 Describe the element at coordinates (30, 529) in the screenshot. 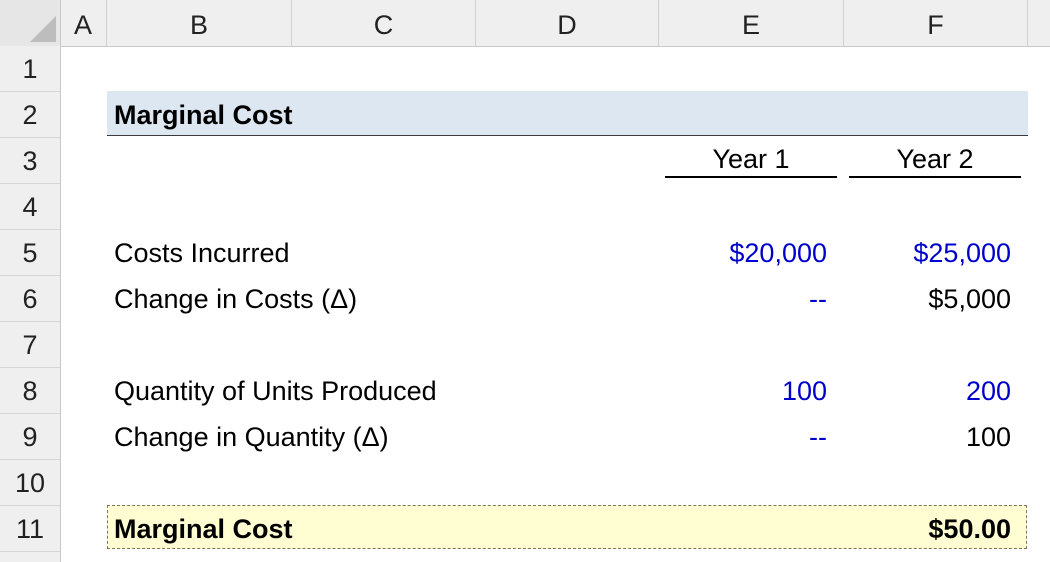

I see `row-header-11: 11` at that location.